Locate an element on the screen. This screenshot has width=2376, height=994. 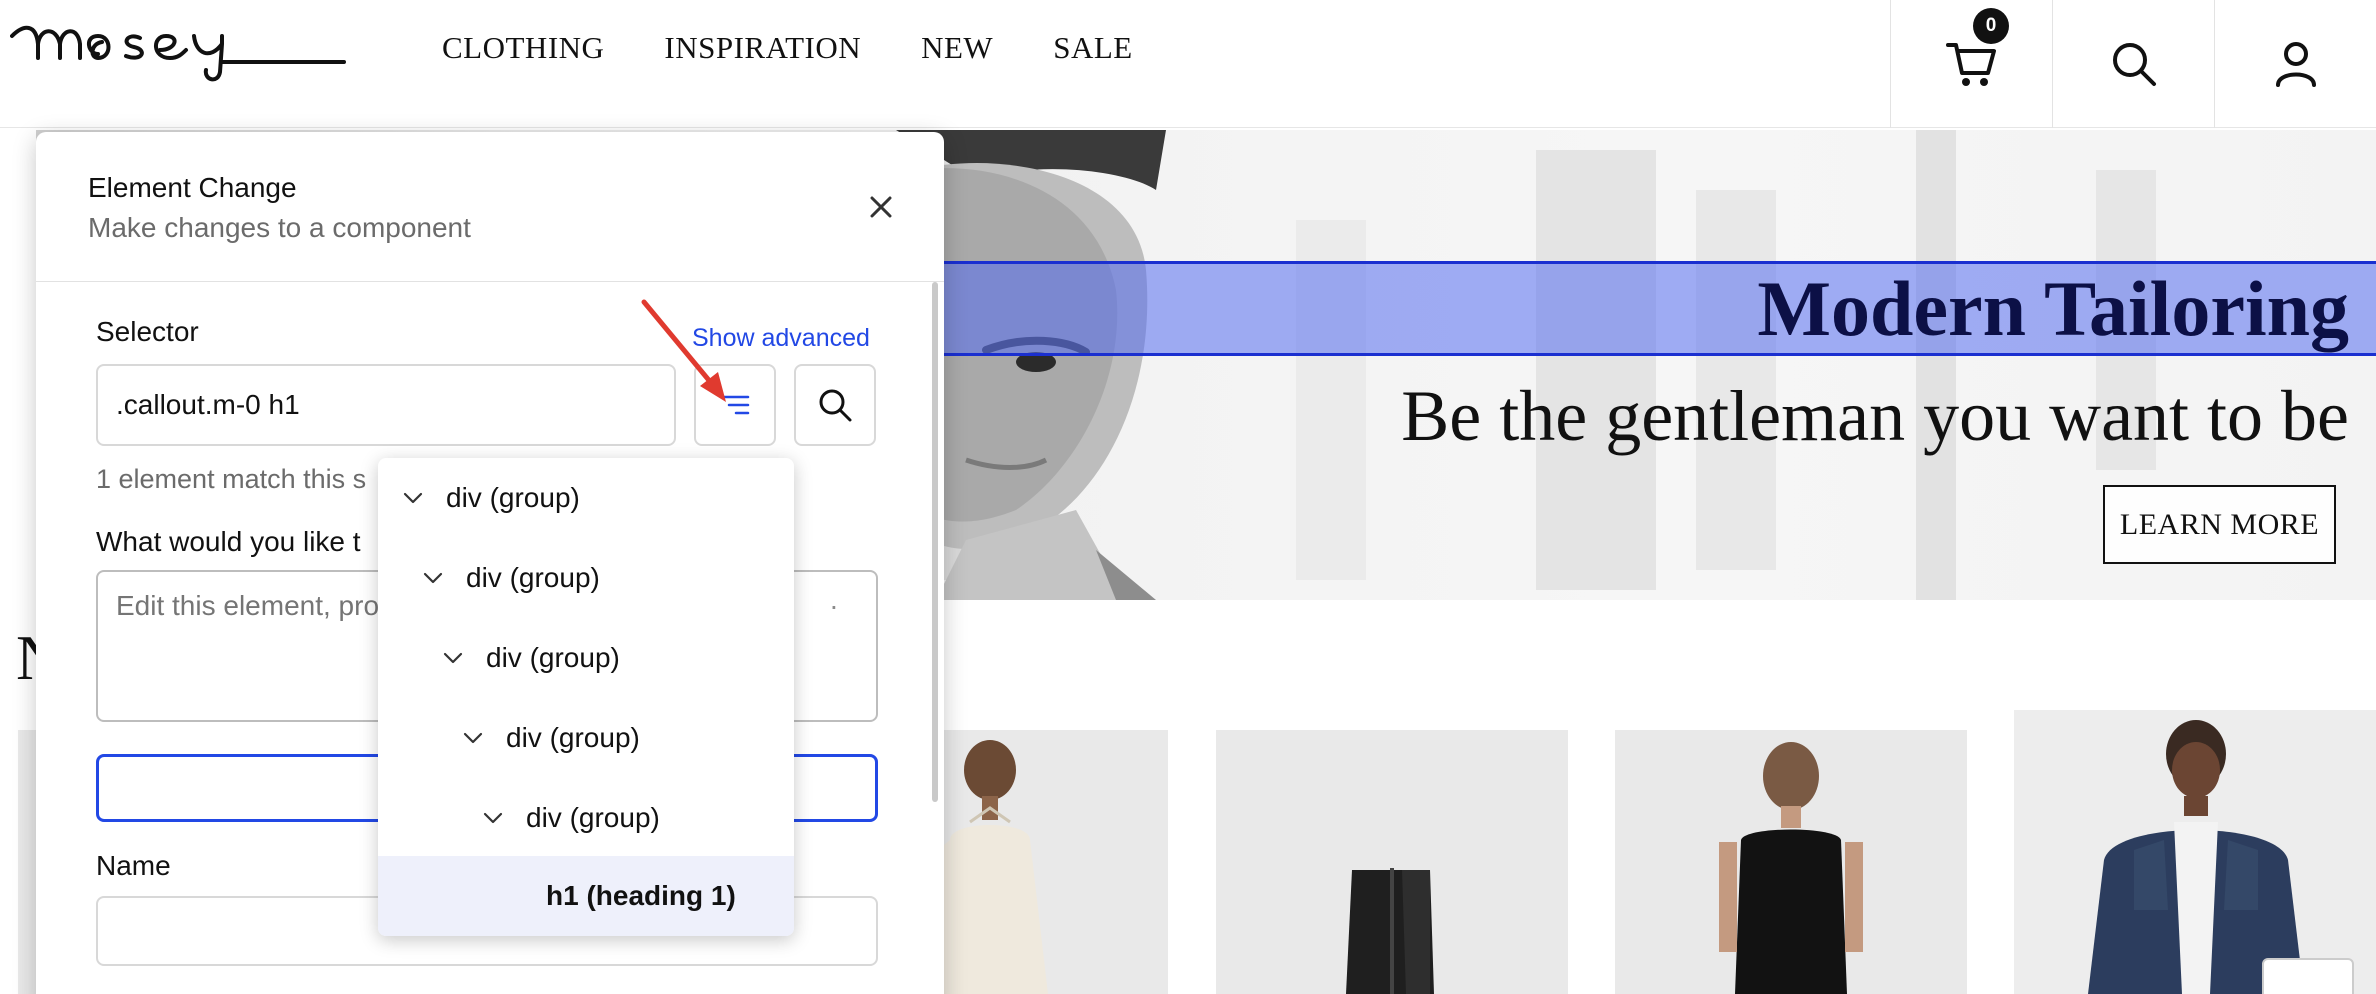
instruction-label: What would you like t is located at coordinates (228, 541).